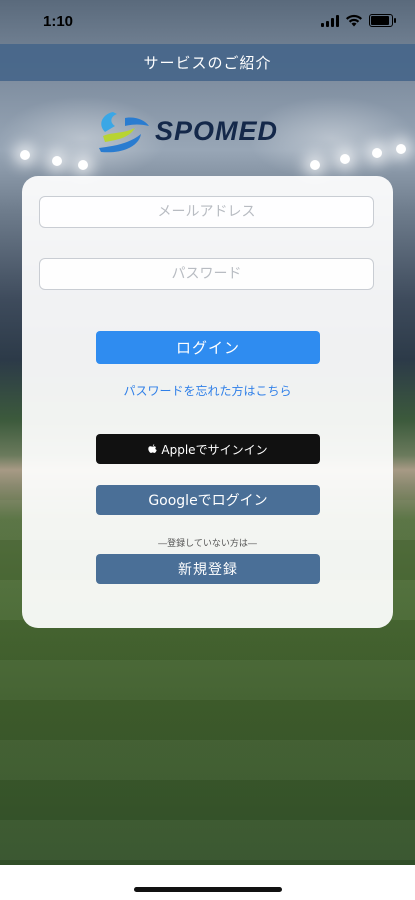 This screenshot has width=415, height=900. Describe the element at coordinates (354, 20) in the screenshot. I see `wifi-icon` at that location.